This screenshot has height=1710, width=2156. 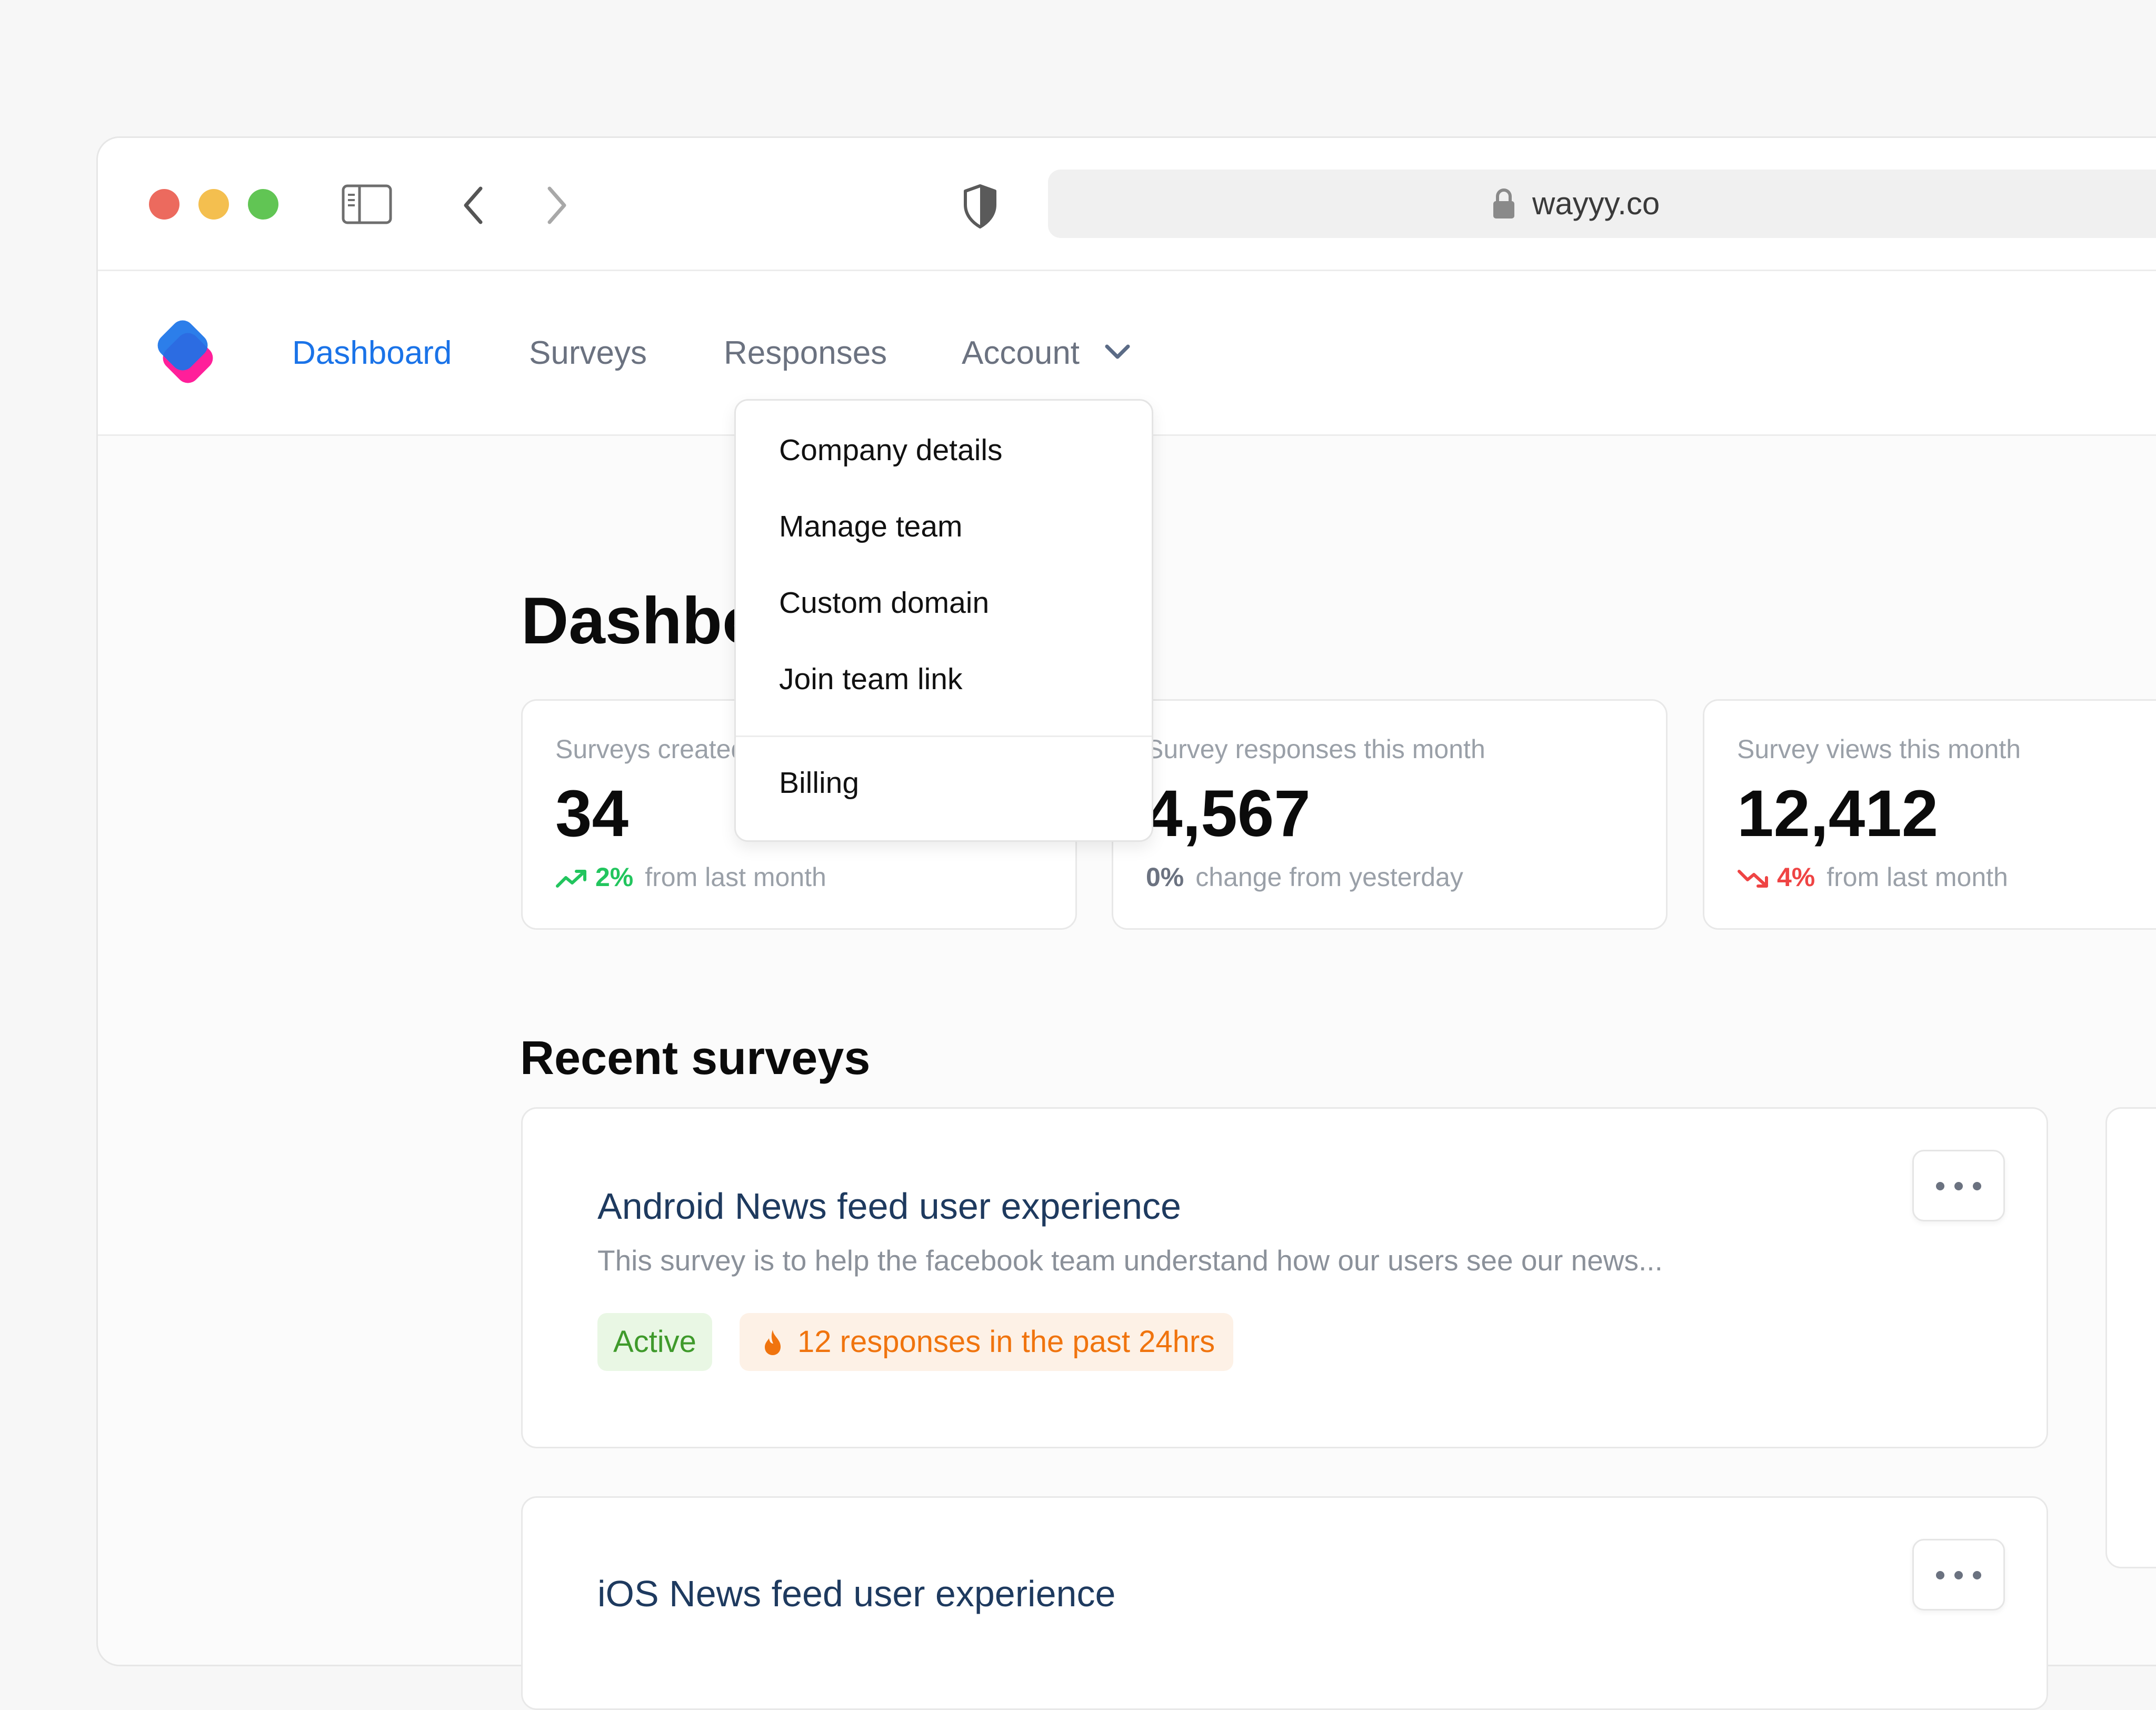 What do you see at coordinates (884, 603) in the screenshot?
I see `menu-item-custom-domain: Custom domain` at bounding box center [884, 603].